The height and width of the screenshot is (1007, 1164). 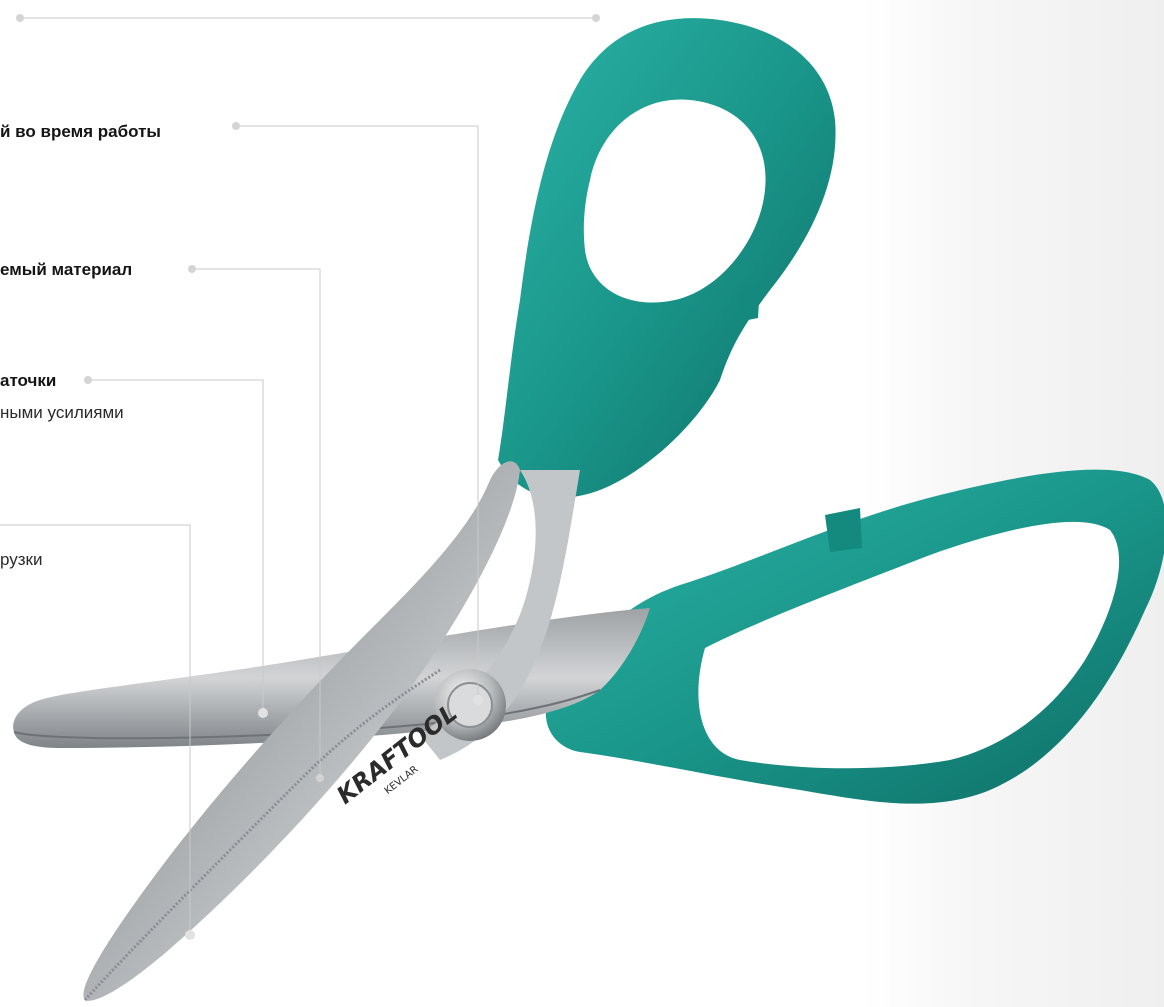 What do you see at coordinates (62, 412) in the screenshot?
I see `feature-sharpening-desc: ными усилиями` at bounding box center [62, 412].